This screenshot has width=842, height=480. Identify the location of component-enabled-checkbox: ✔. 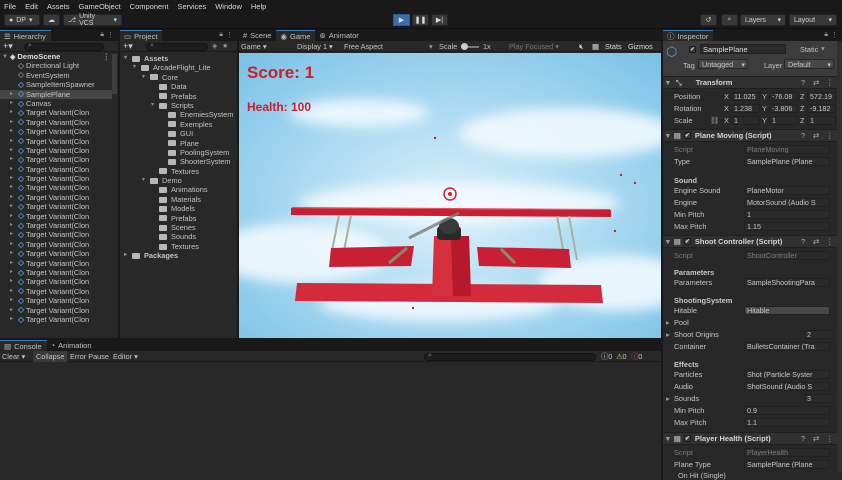
(687, 135).